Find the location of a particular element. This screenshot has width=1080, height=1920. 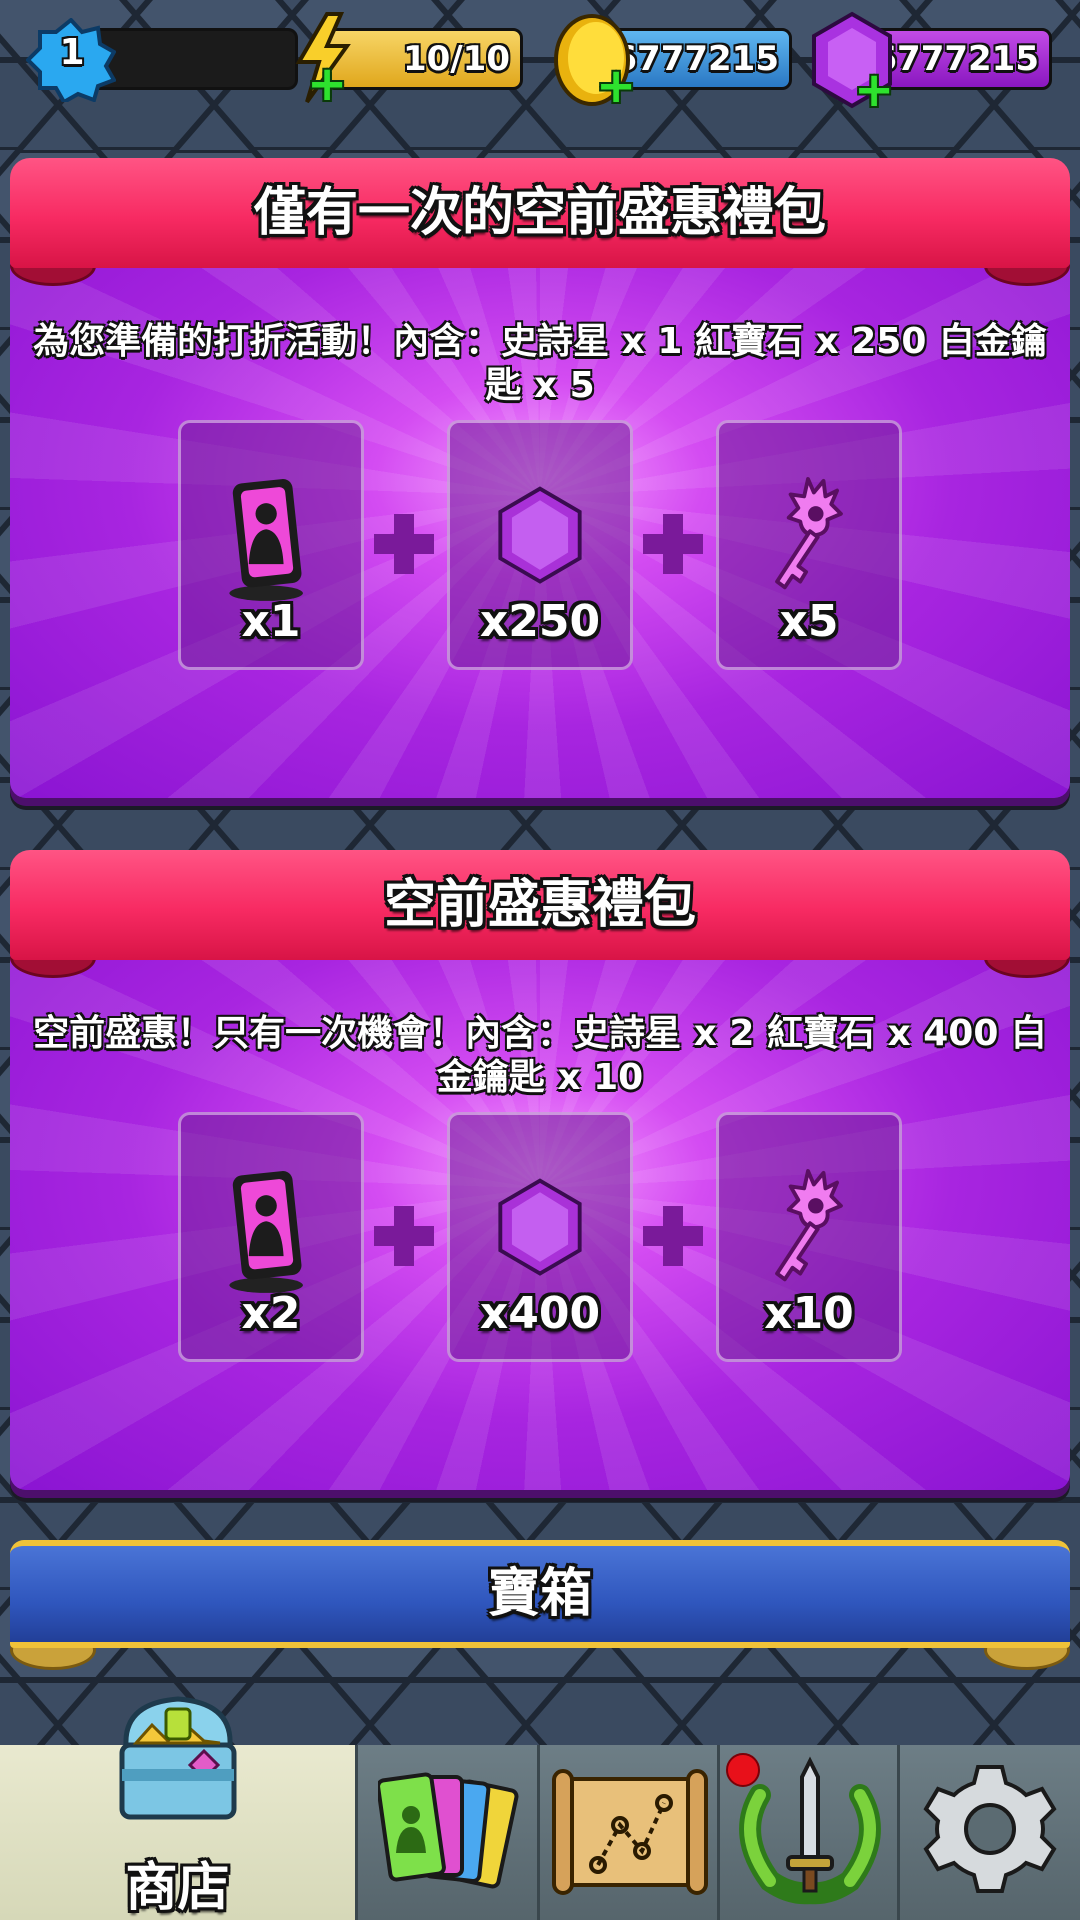

treasure-chest-icon is located at coordinates (178, 1758).